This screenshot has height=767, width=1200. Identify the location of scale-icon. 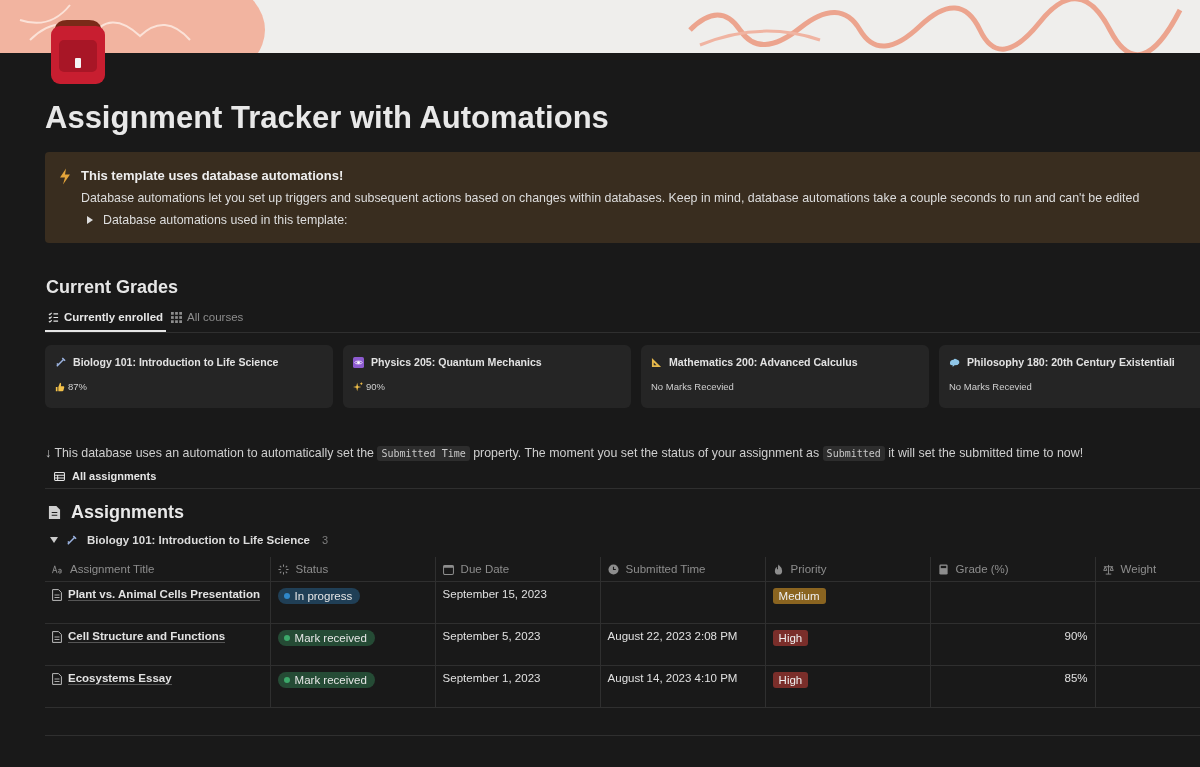
(1108, 569).